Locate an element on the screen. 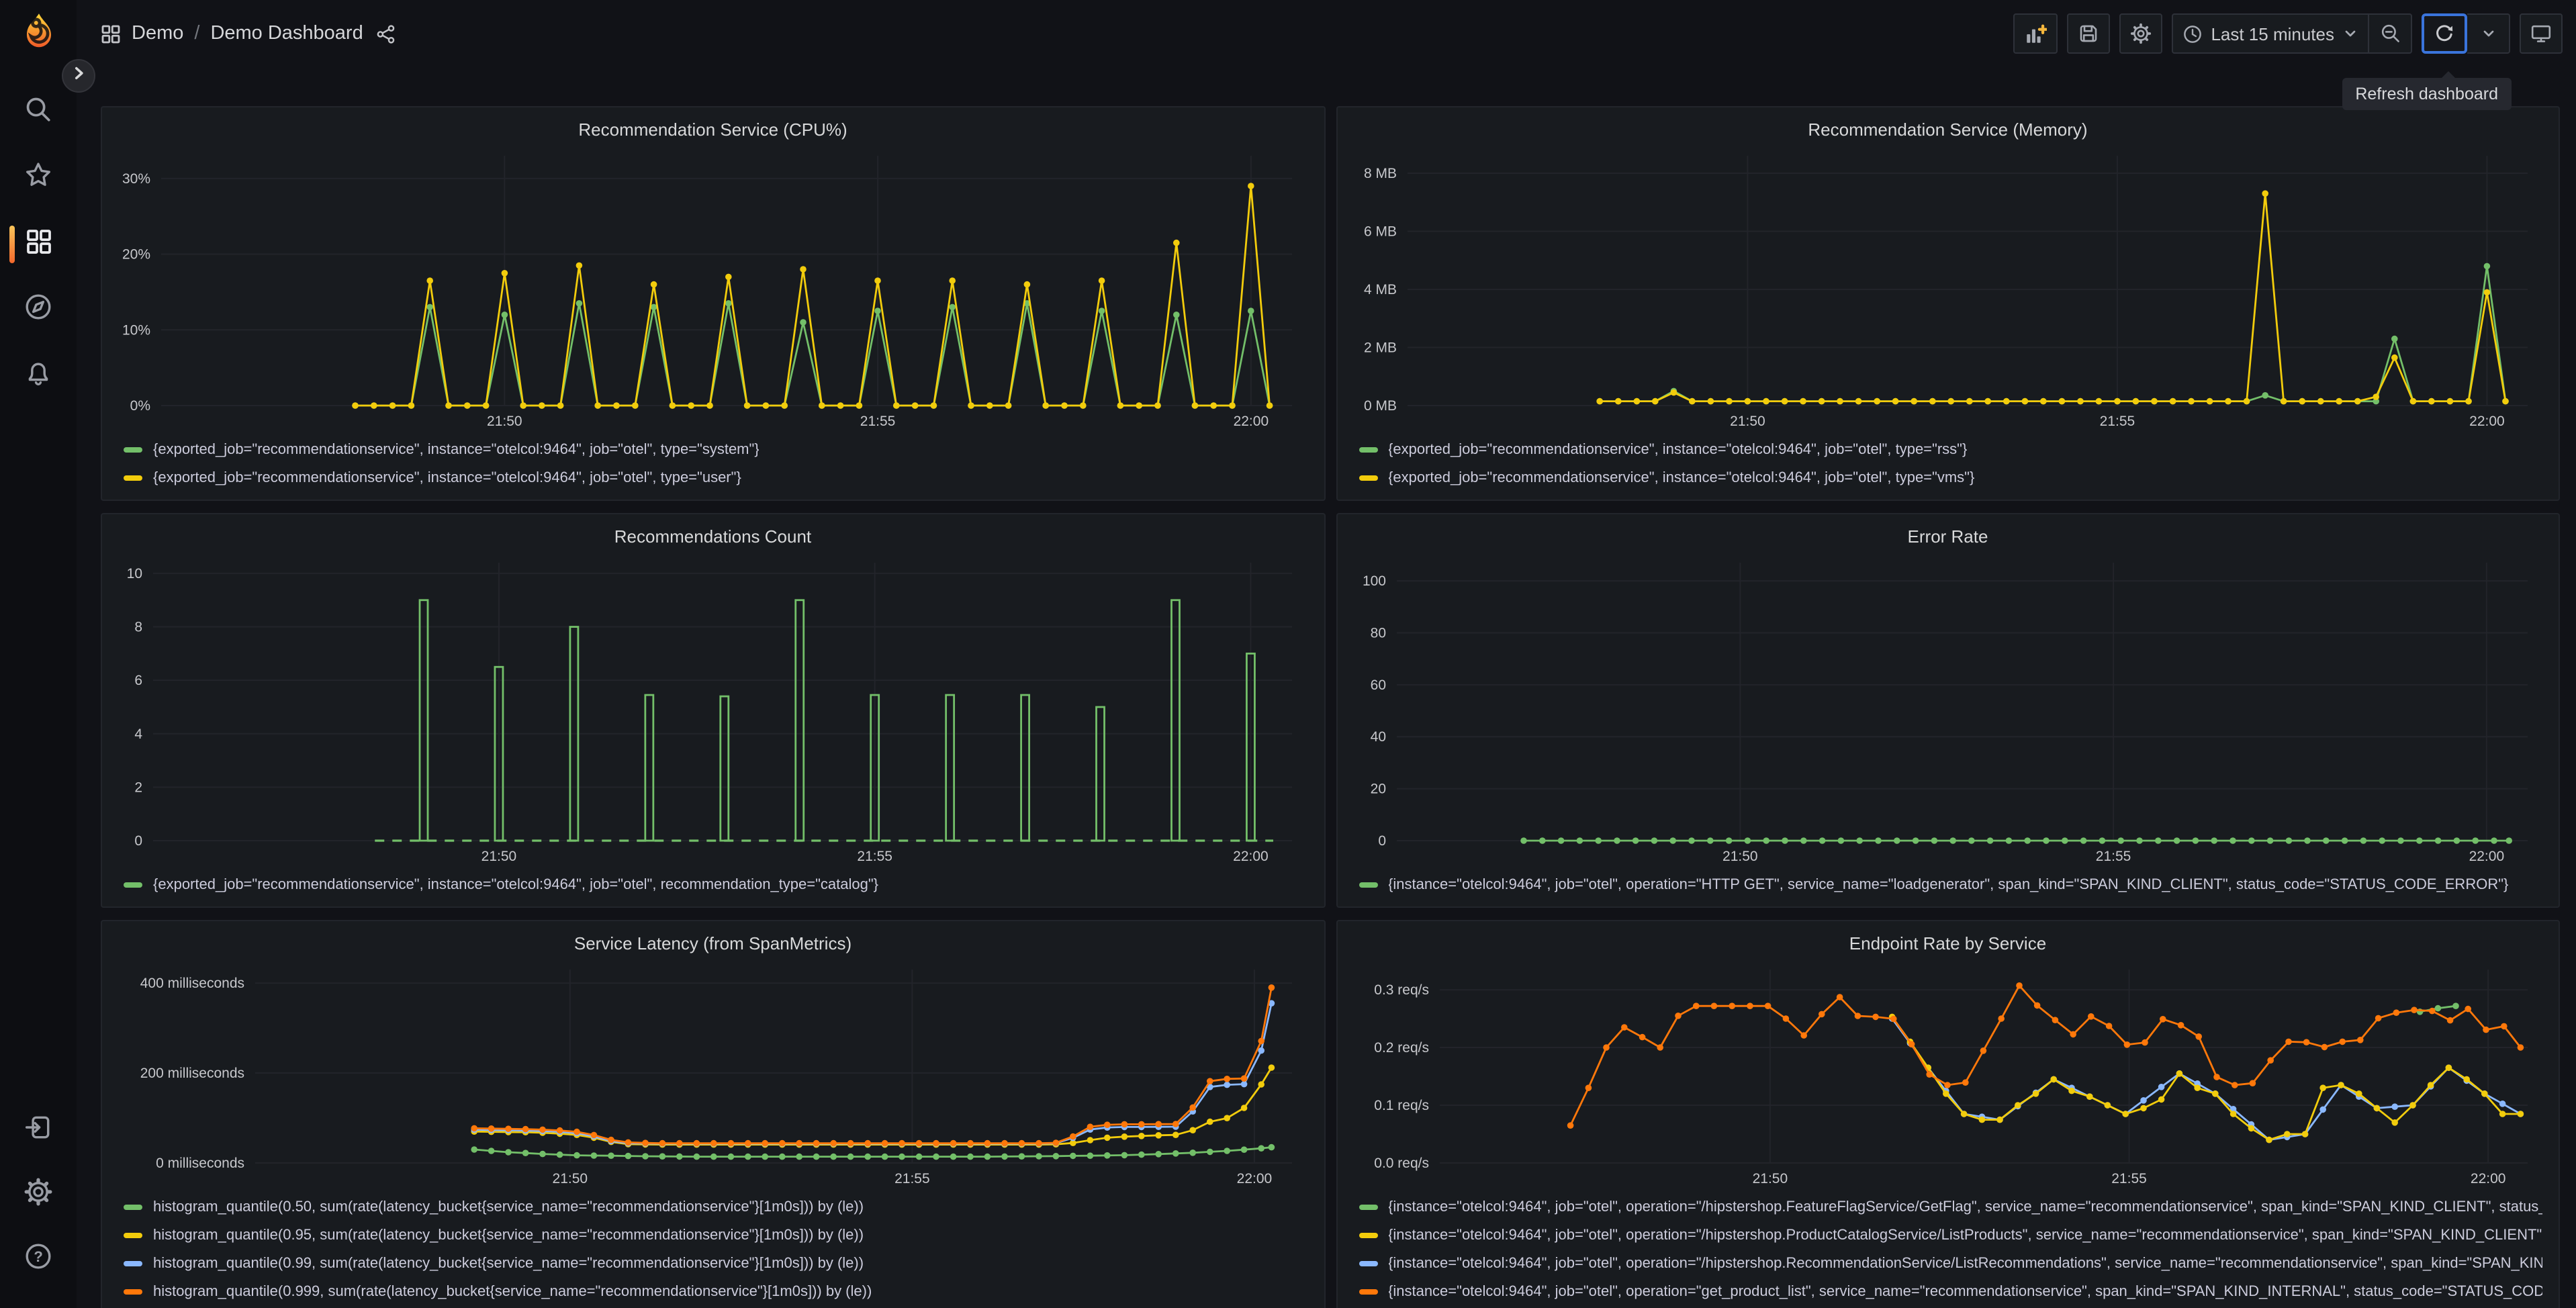 The height and width of the screenshot is (1308, 2576). y-tick-label: 200 milliseconds is located at coordinates (192, 1073).